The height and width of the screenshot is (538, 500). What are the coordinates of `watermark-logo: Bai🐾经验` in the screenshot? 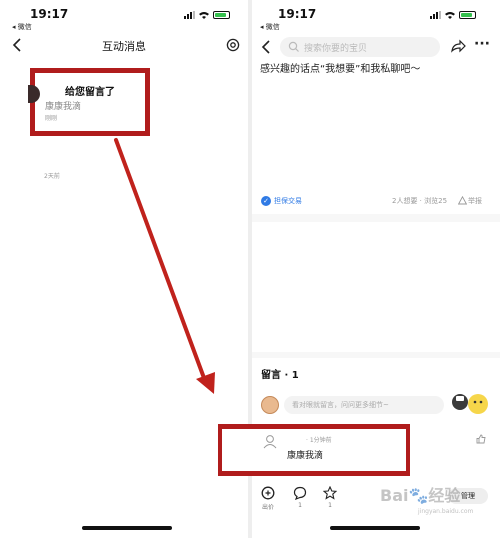 It's located at (420, 495).